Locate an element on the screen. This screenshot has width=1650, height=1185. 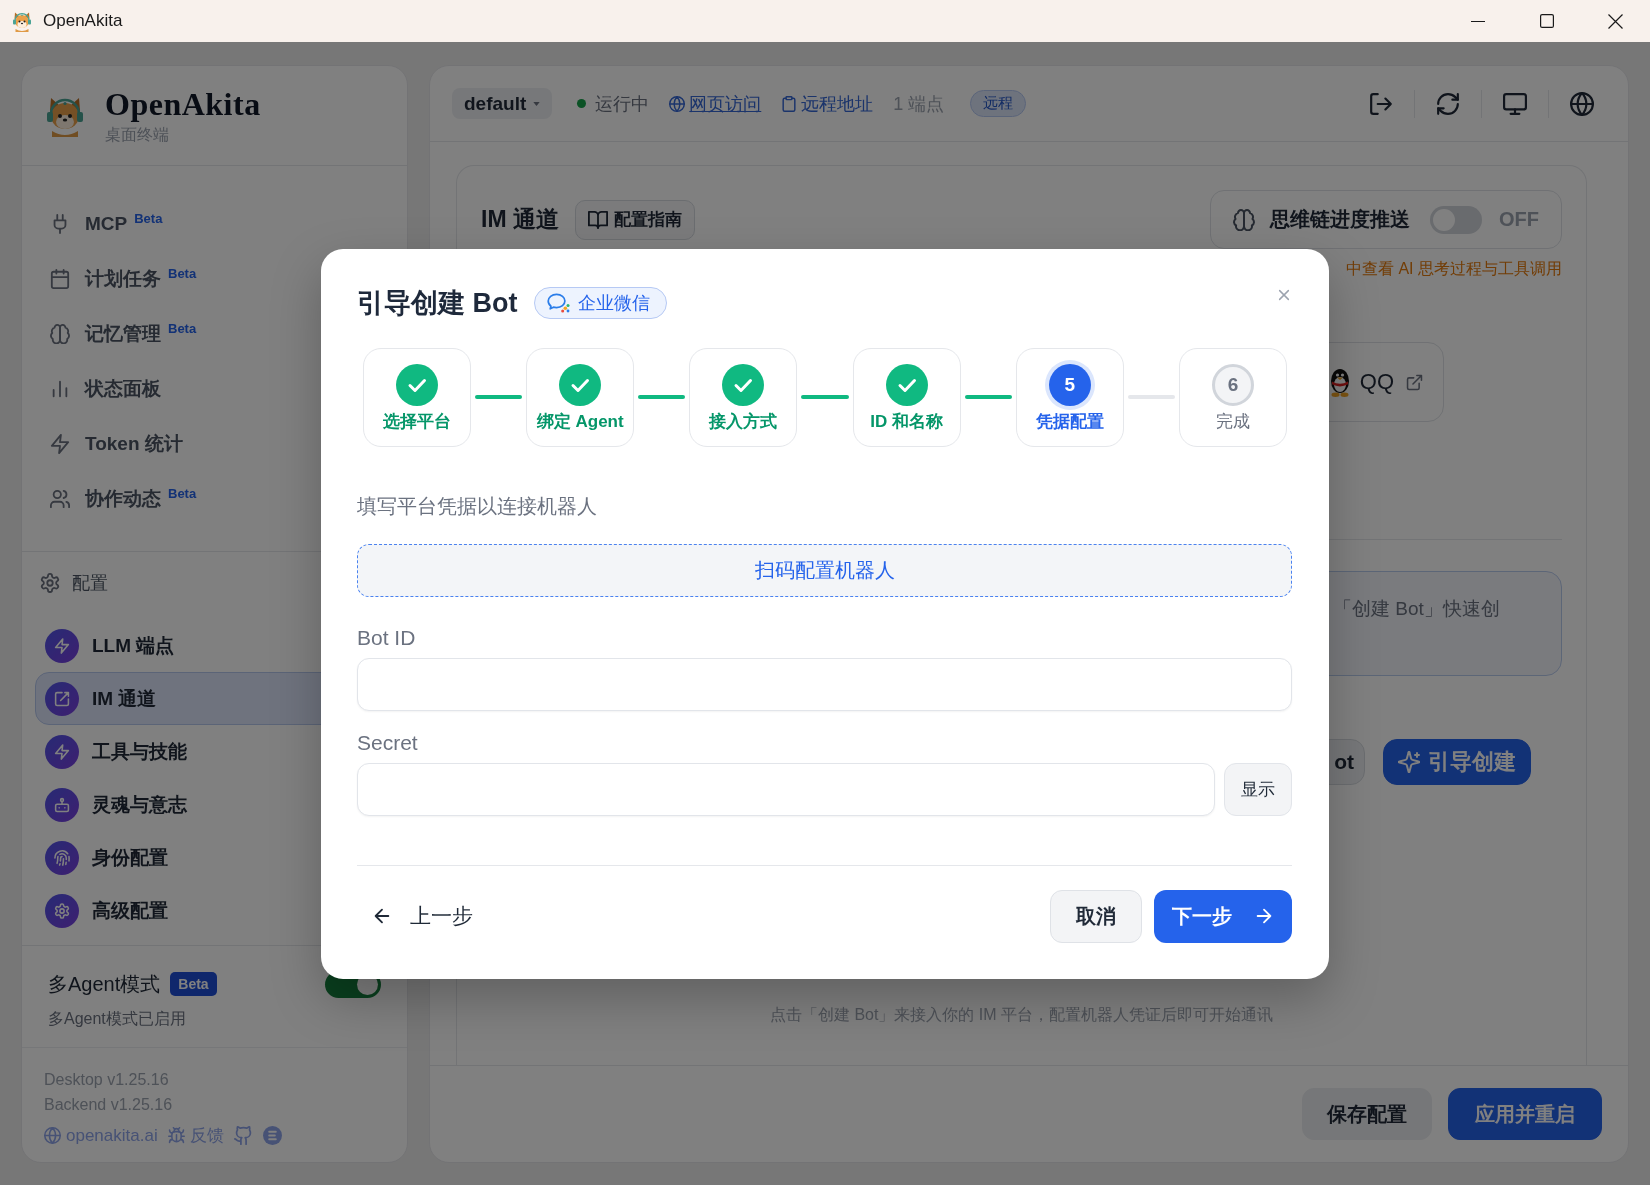
sparkle-icon is located at coordinates (1409, 762).